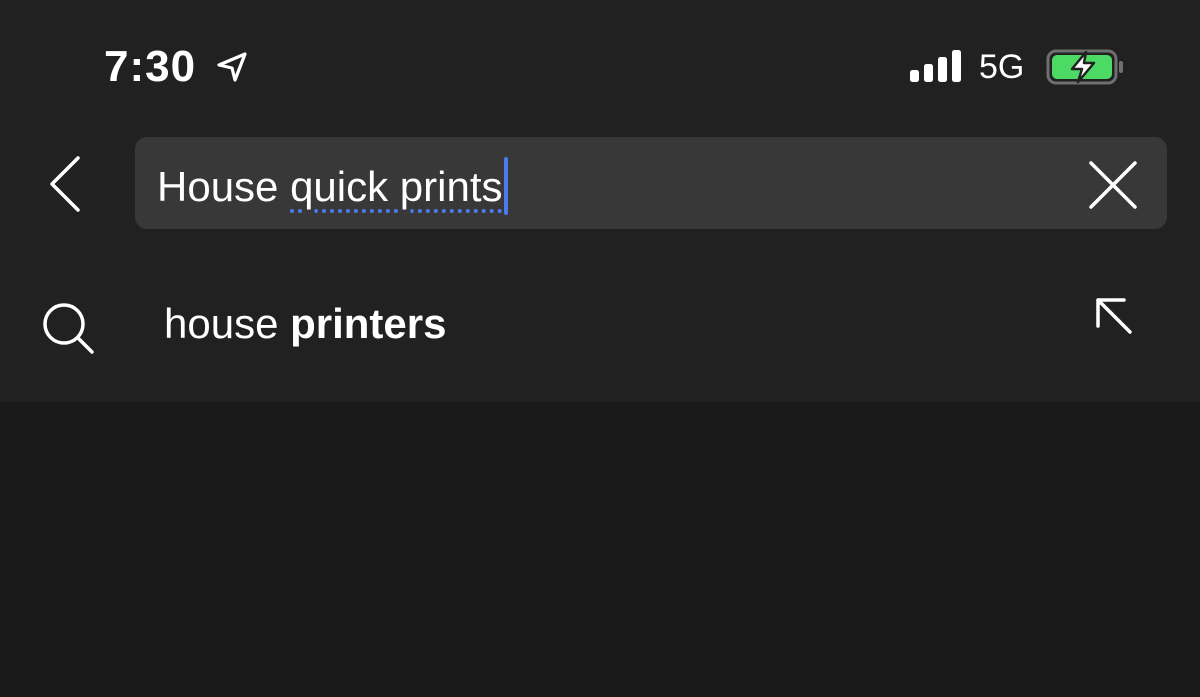 The width and height of the screenshot is (1200, 697). I want to click on text-caret, so click(505, 186).